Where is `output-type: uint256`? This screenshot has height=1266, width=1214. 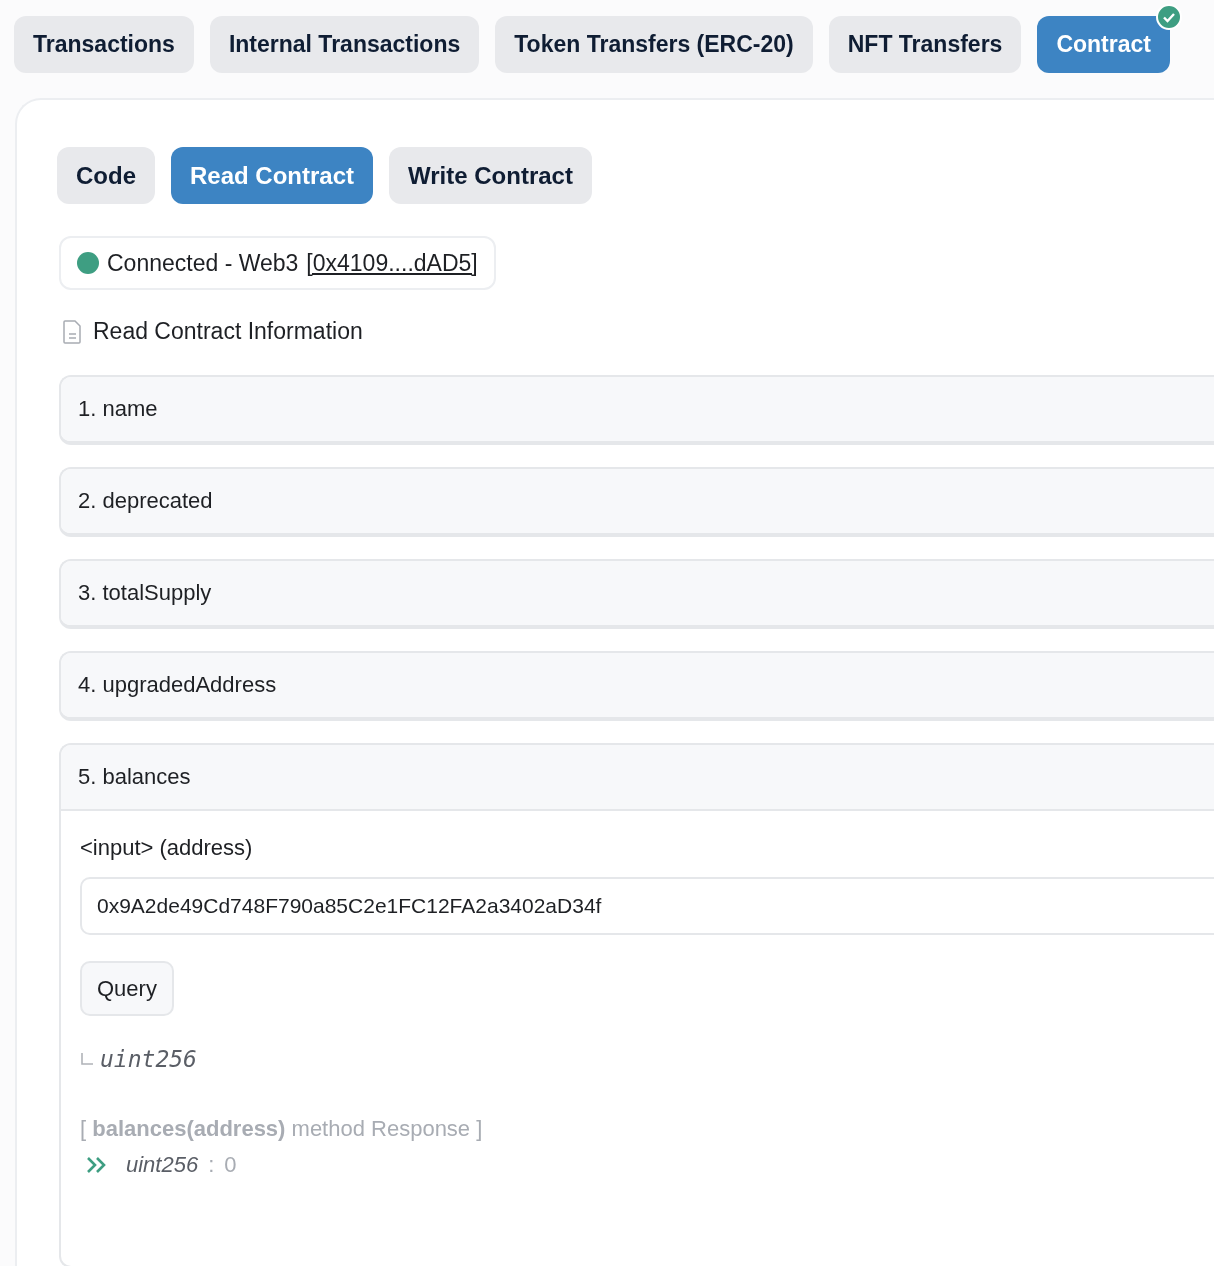
output-type: uint256 is located at coordinates (148, 1059).